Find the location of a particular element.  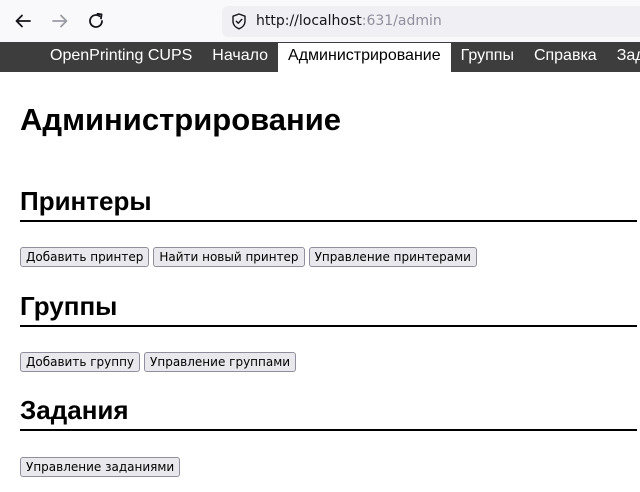

back-button is located at coordinates (23, 21).